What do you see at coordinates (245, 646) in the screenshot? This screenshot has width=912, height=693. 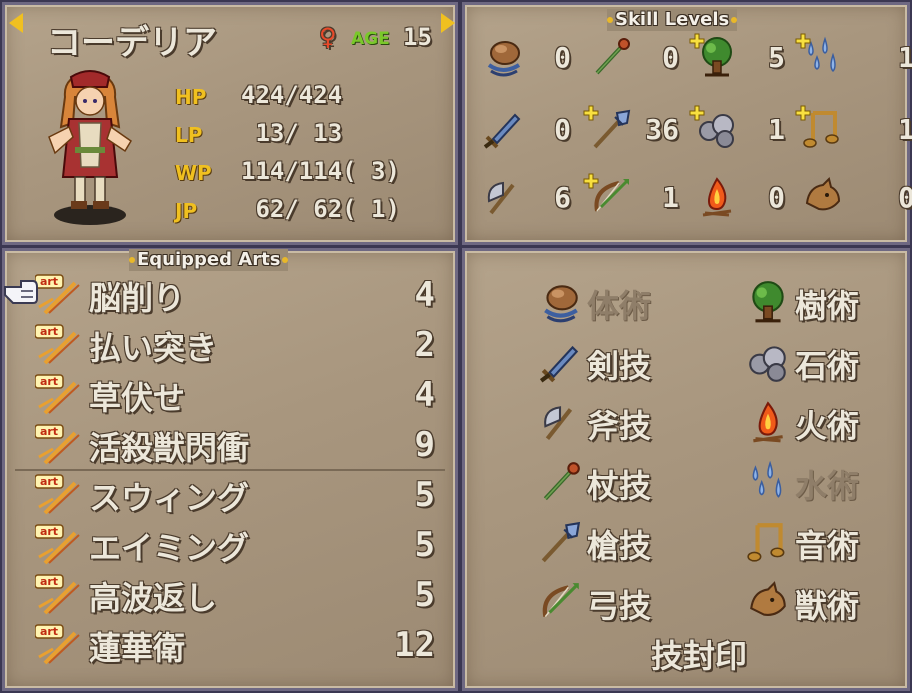 I see `equipped-art-item: 蓮華衛 12` at bounding box center [245, 646].